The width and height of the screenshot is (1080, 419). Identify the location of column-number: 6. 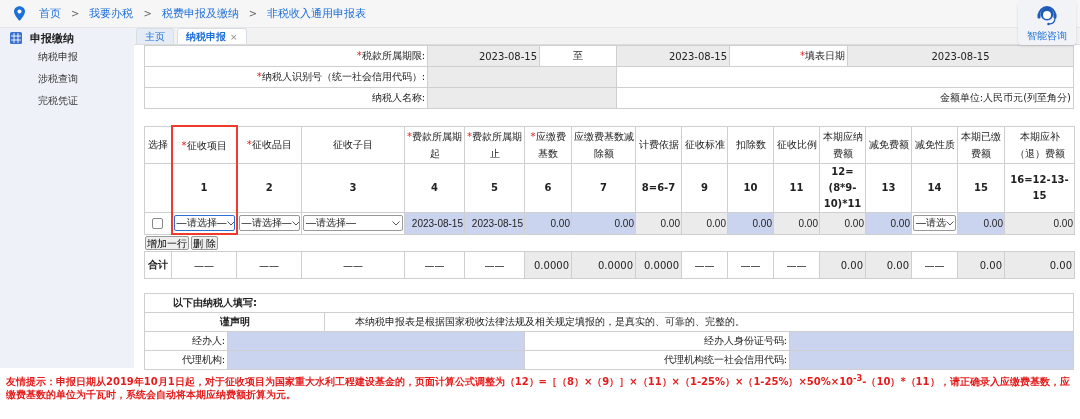
(548, 187).